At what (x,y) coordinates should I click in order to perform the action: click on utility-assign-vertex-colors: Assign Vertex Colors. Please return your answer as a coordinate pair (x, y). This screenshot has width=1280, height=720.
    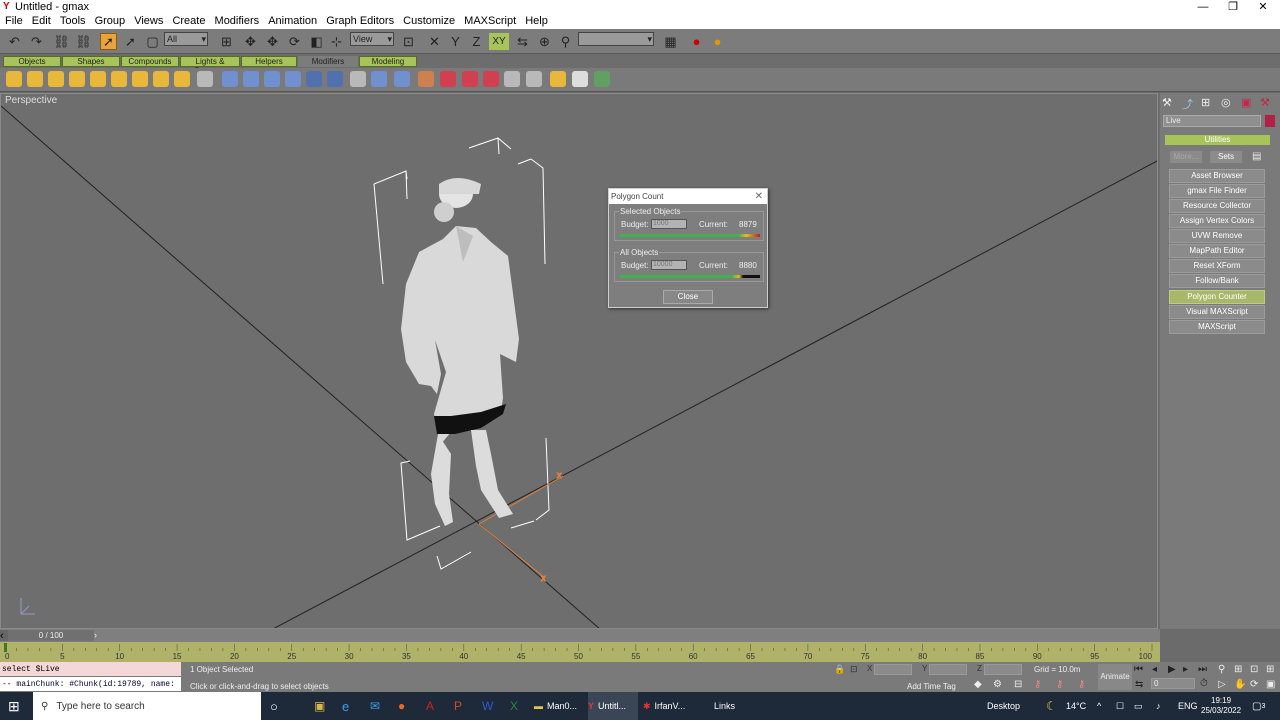
    Looking at the image, I should click on (1217, 221).